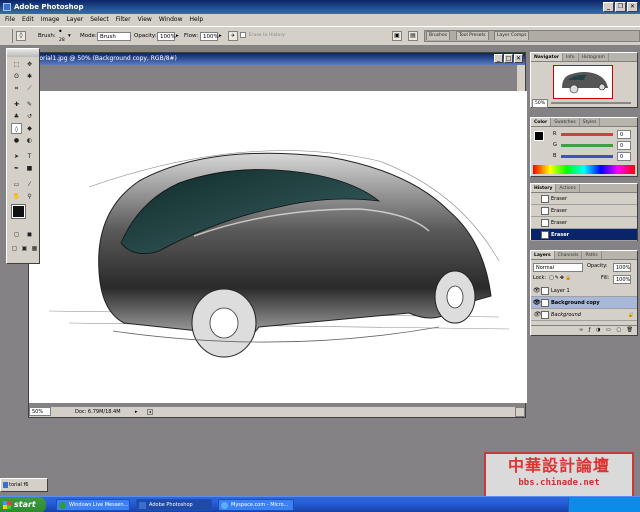 The height and width of the screenshot is (512, 640). Describe the element at coordinates (583, 82) in the screenshot. I see `navigator-thumbnail` at that location.